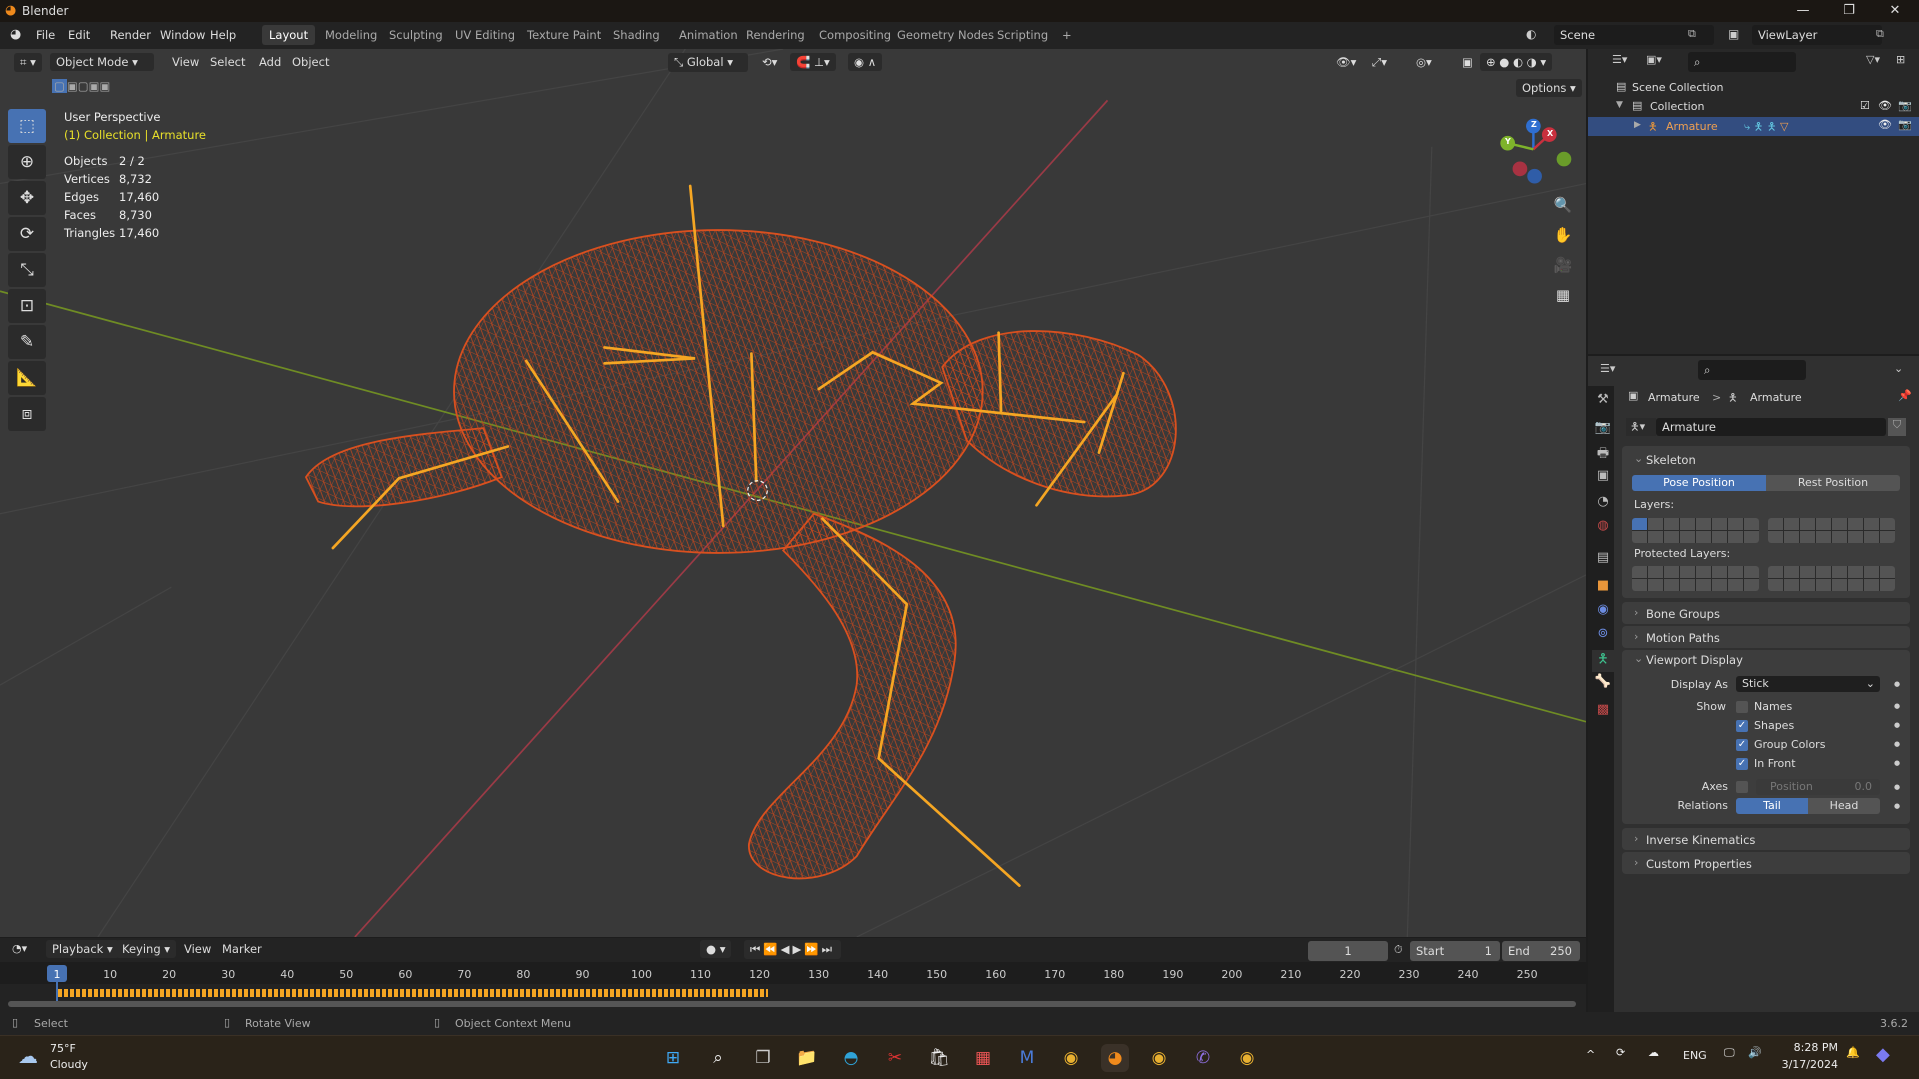 Image resolution: width=1919 pixels, height=1079 pixels. What do you see at coordinates (227, 62) in the screenshot?
I see `menu-select: Select` at bounding box center [227, 62].